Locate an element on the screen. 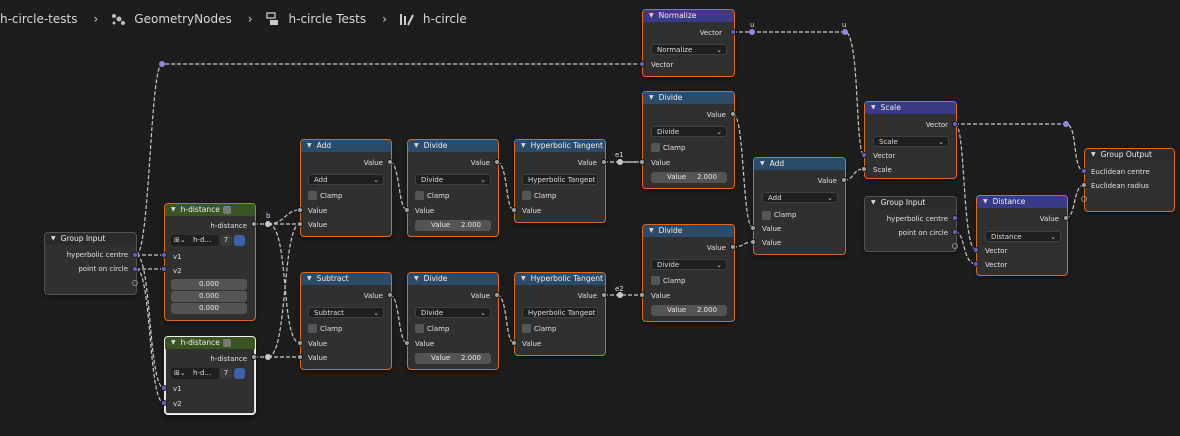  breadcrumb-item-file: h-circle-tests is located at coordinates (38, 19).